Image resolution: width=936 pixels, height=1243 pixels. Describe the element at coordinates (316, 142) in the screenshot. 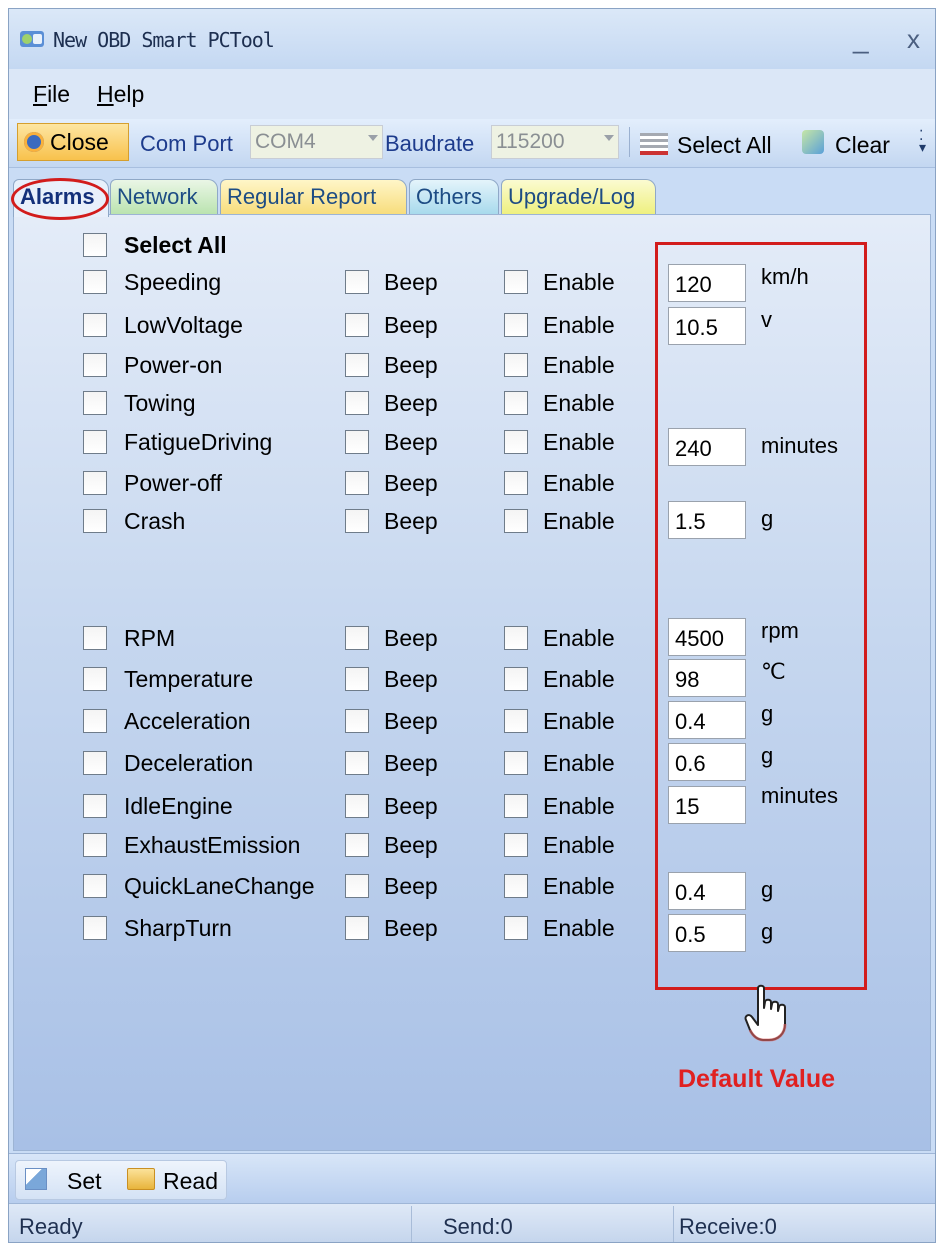

I see `com-port-select: COM4` at that location.